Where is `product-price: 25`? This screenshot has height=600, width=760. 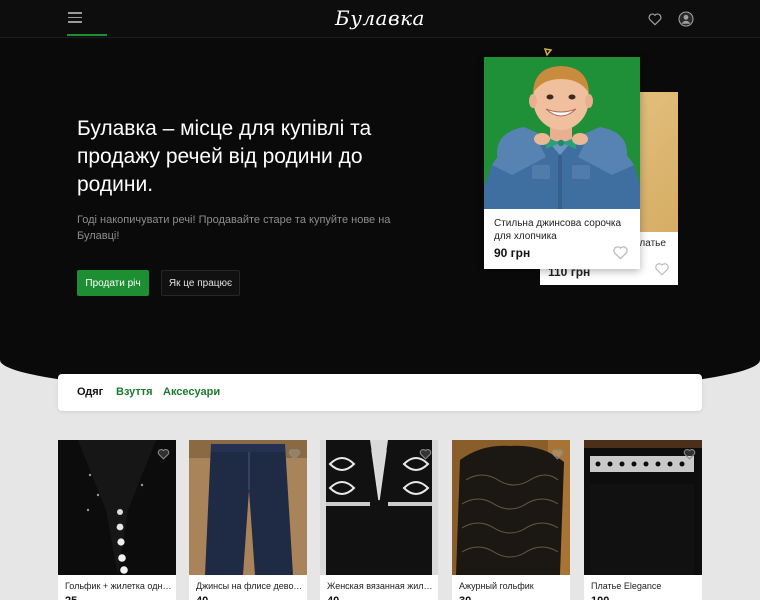 product-price: 25 is located at coordinates (71, 597).